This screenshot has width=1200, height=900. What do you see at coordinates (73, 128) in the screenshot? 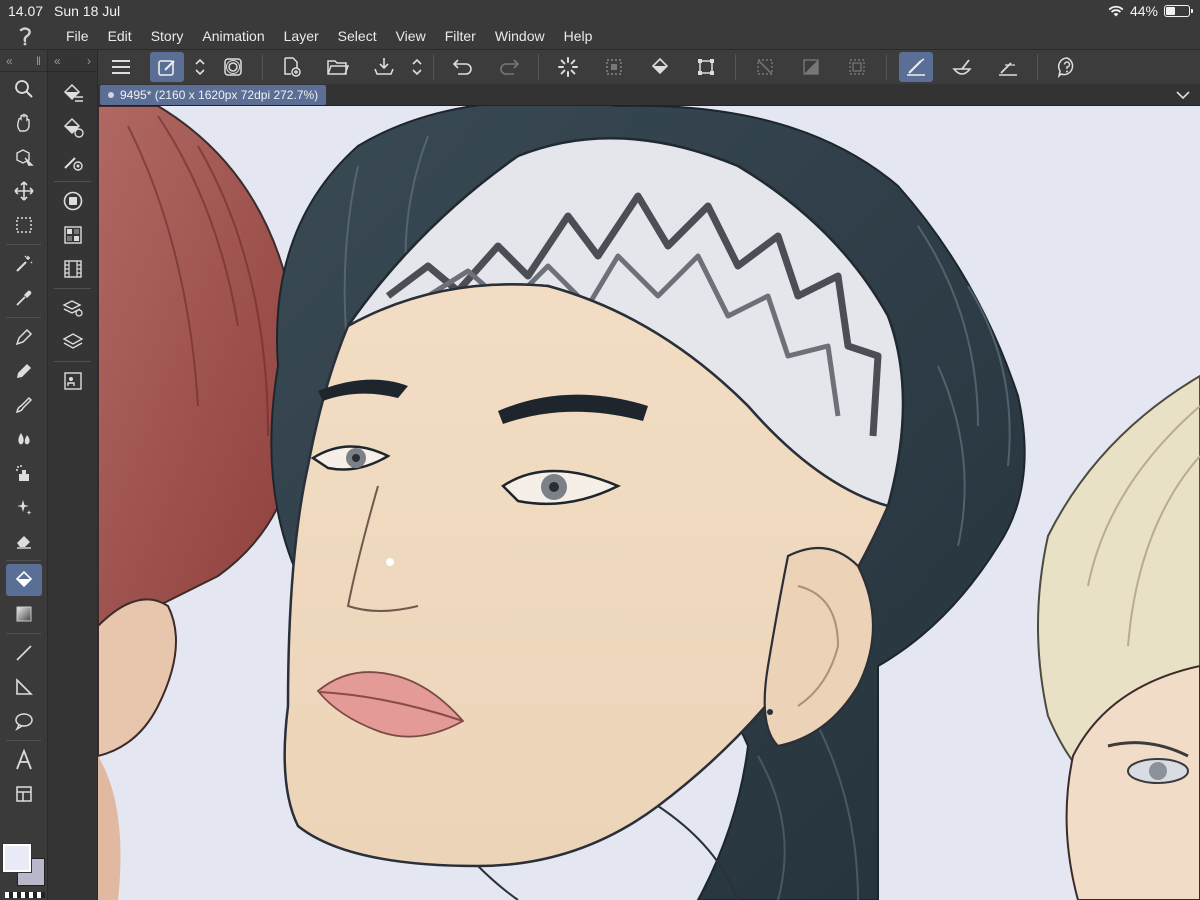
I see `tool-property-icon` at bounding box center [73, 128].